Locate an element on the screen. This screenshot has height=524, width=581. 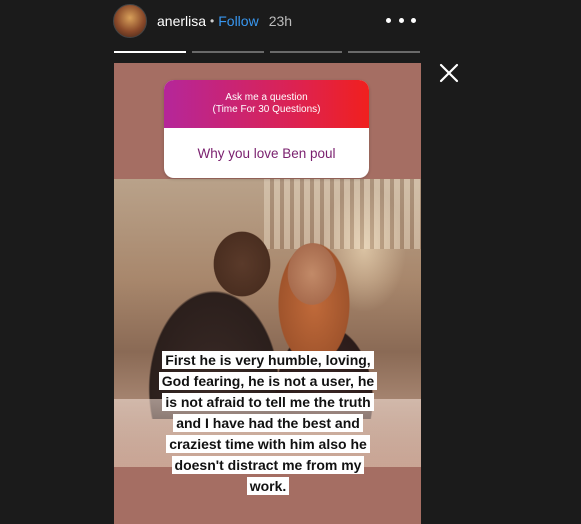
story-header: anerlisa • Follow 23h is located at coordinates (268, 21).